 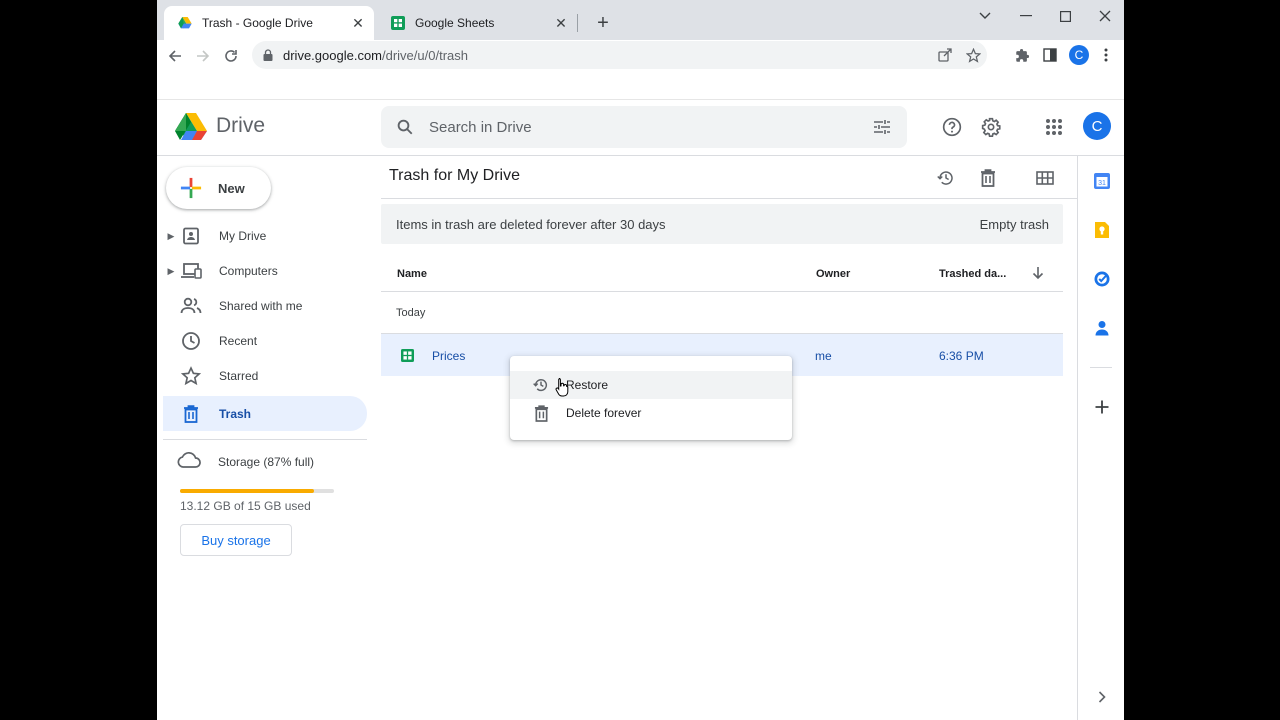 I want to click on url-host: drive.google.com, so click(x=332, y=55).